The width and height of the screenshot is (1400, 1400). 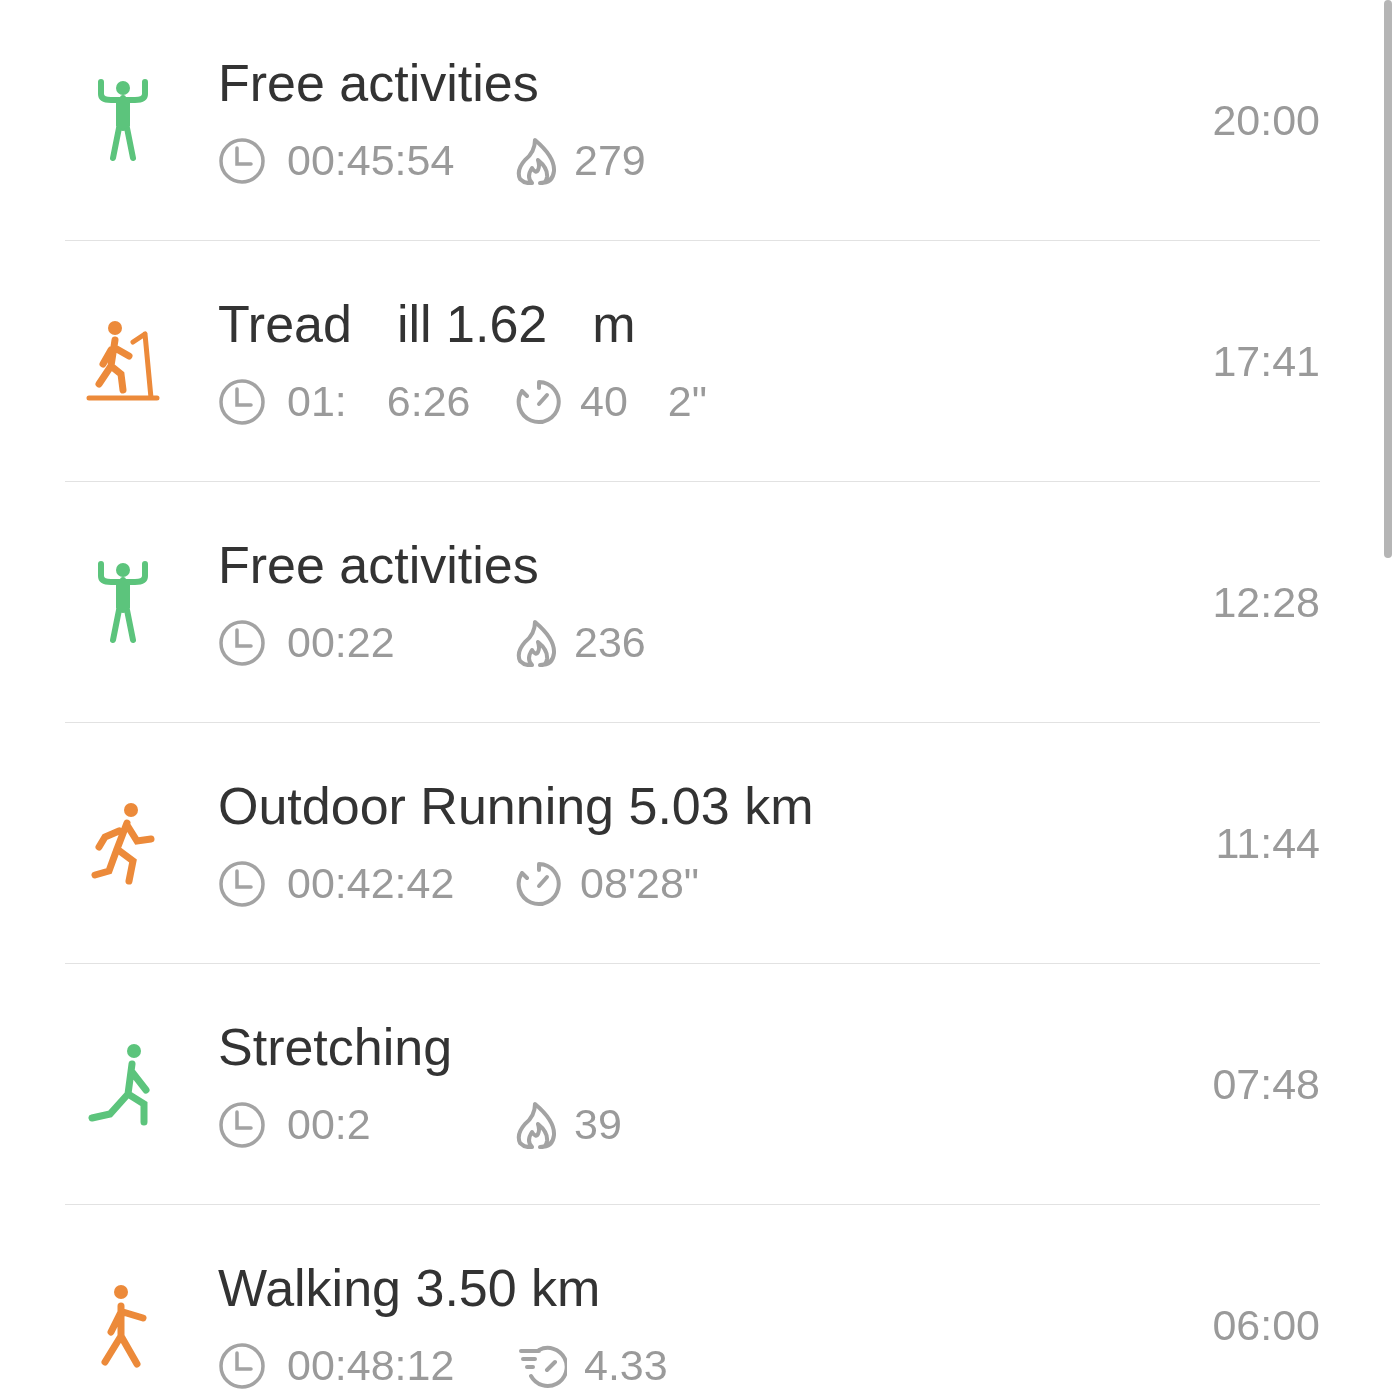 What do you see at coordinates (1266, 1084) in the screenshot?
I see `activity-time: 07:48` at bounding box center [1266, 1084].